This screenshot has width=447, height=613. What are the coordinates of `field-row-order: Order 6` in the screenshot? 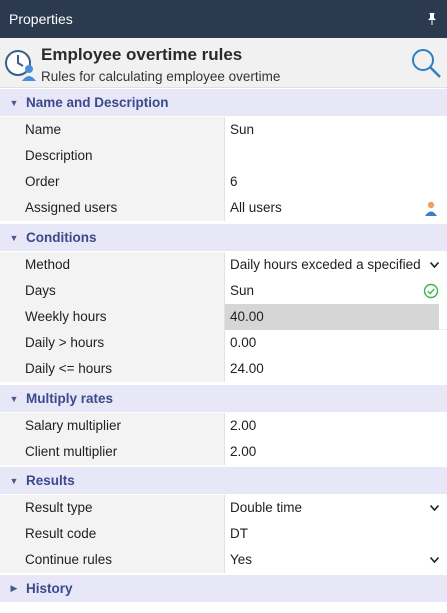 It's located at (223, 182).